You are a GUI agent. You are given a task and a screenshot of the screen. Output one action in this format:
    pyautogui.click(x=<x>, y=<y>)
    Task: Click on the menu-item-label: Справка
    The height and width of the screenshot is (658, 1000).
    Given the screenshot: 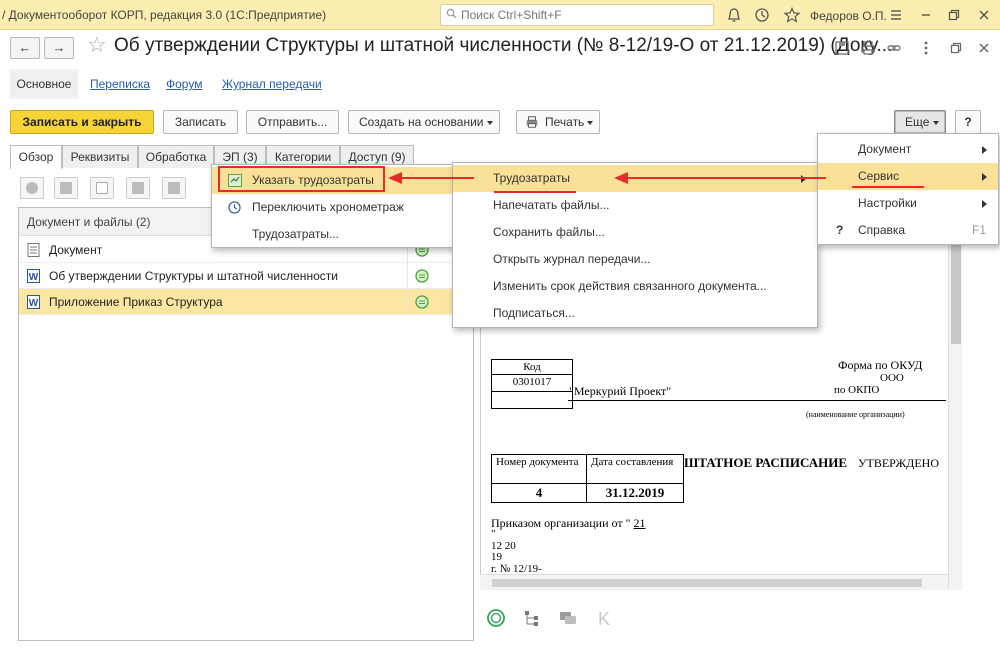 What is the action you would take?
    pyautogui.click(x=882, y=230)
    